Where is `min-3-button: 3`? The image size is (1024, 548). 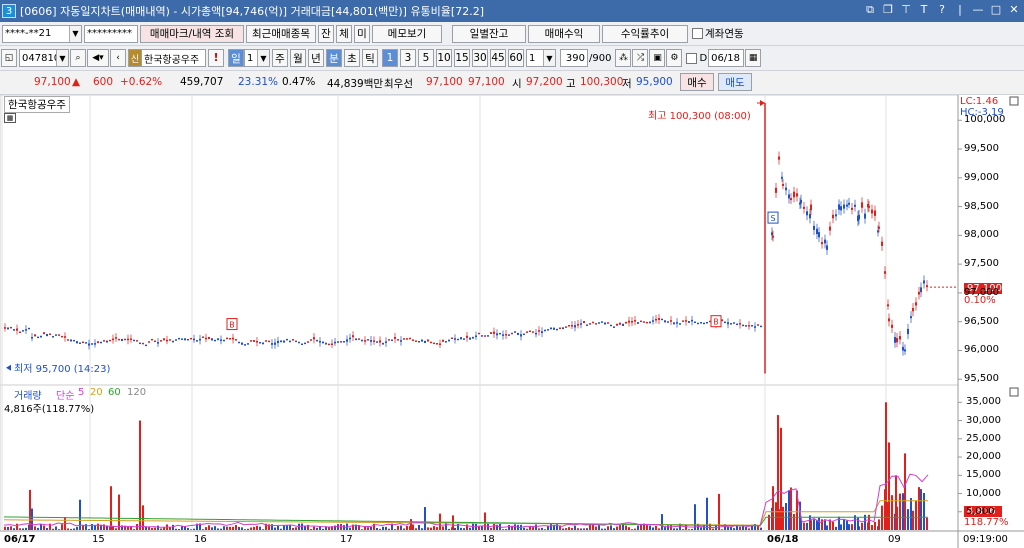
min-3-button: 3 is located at coordinates (408, 58).